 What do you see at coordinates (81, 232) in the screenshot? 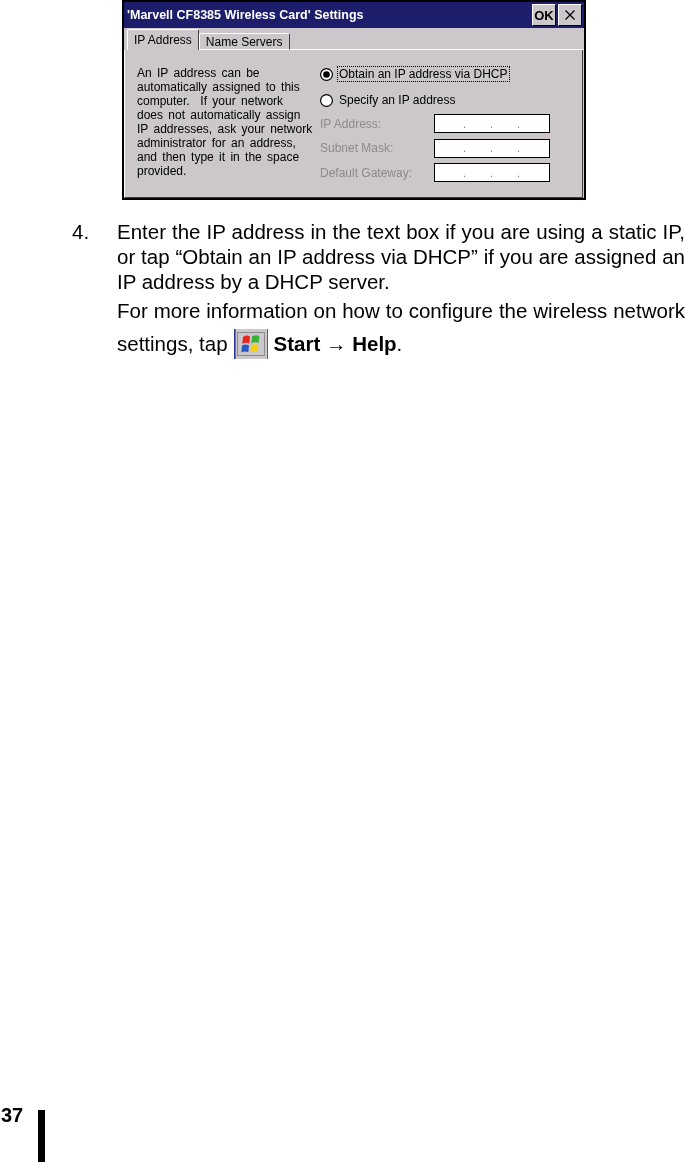
I see `step-number: 4.` at bounding box center [81, 232].